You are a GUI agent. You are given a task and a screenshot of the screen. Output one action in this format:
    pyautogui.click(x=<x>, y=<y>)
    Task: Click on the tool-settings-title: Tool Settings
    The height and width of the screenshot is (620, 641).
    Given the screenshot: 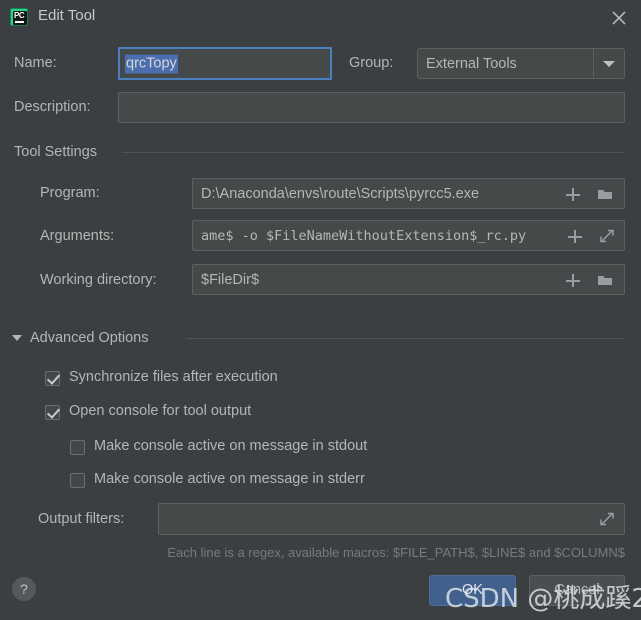 What is the action you would take?
    pyautogui.click(x=60, y=152)
    